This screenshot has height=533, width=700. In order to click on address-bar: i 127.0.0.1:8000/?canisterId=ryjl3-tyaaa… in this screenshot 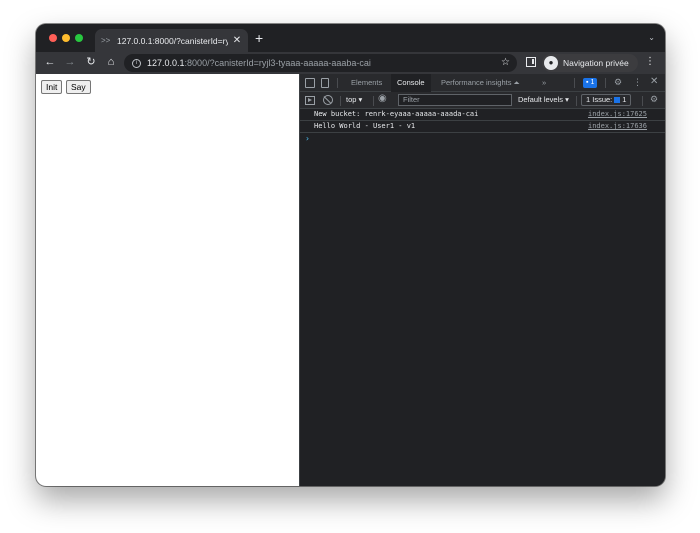, I will do `click(320, 63)`.